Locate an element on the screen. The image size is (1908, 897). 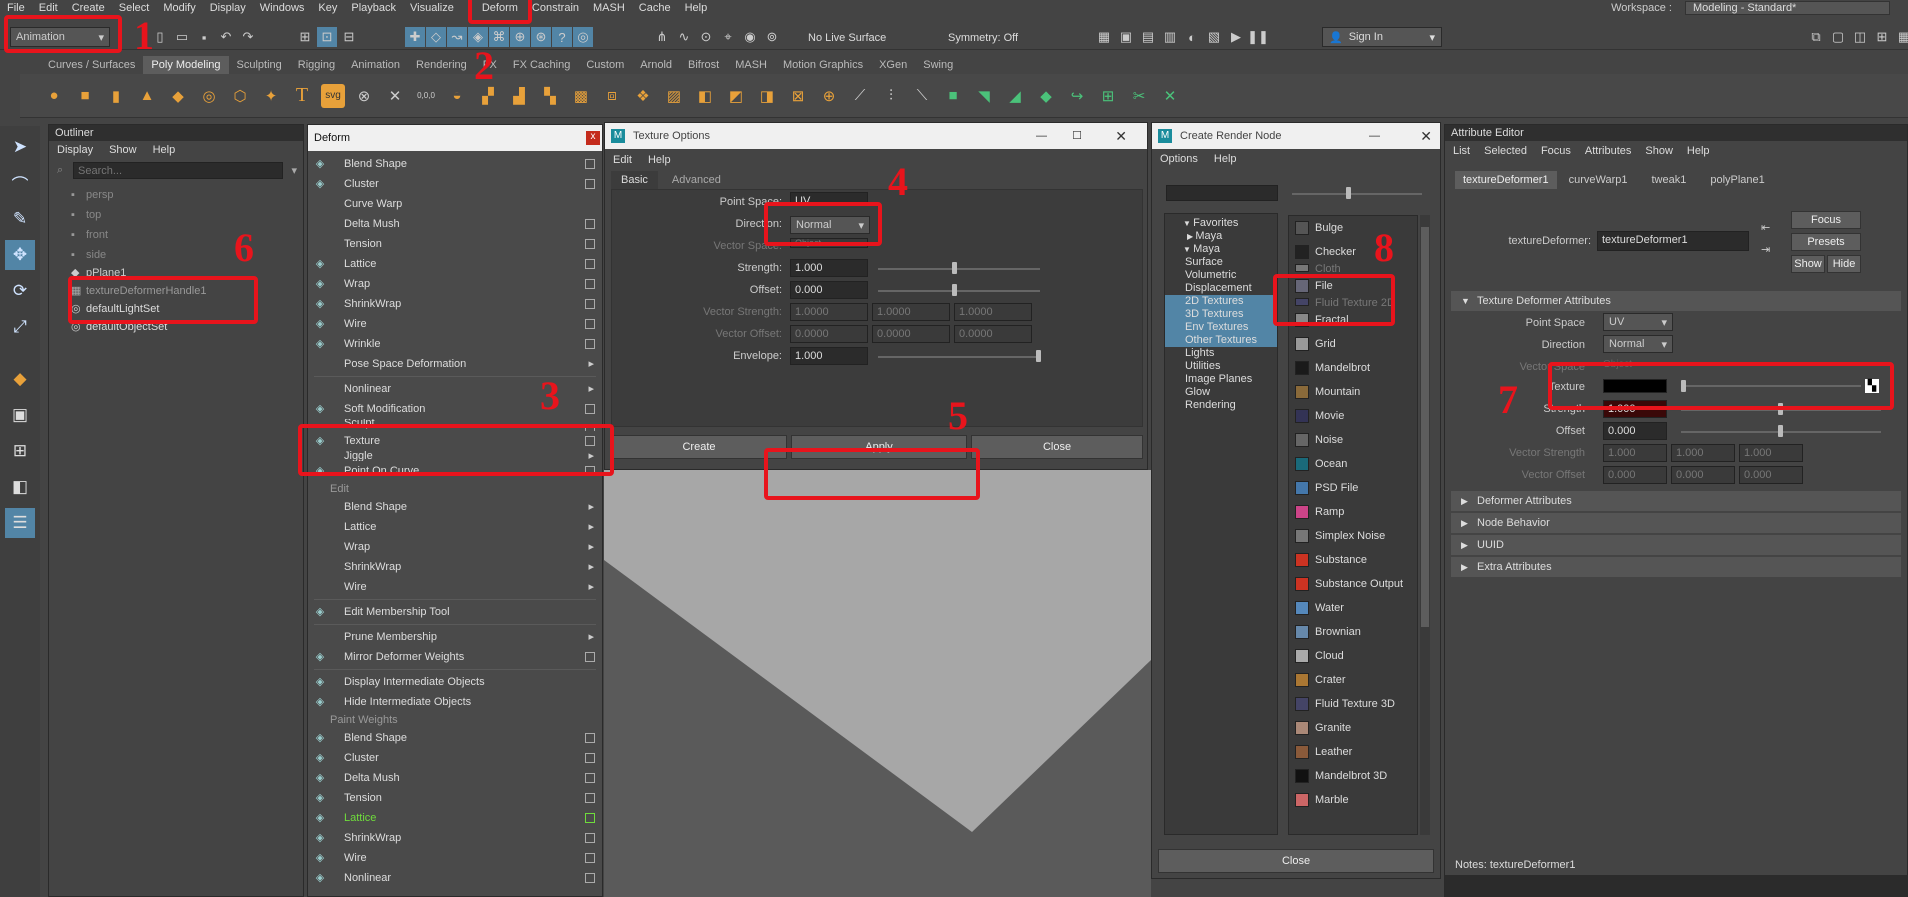
render-node-item: Cloth is located at coordinates (1353, 269).